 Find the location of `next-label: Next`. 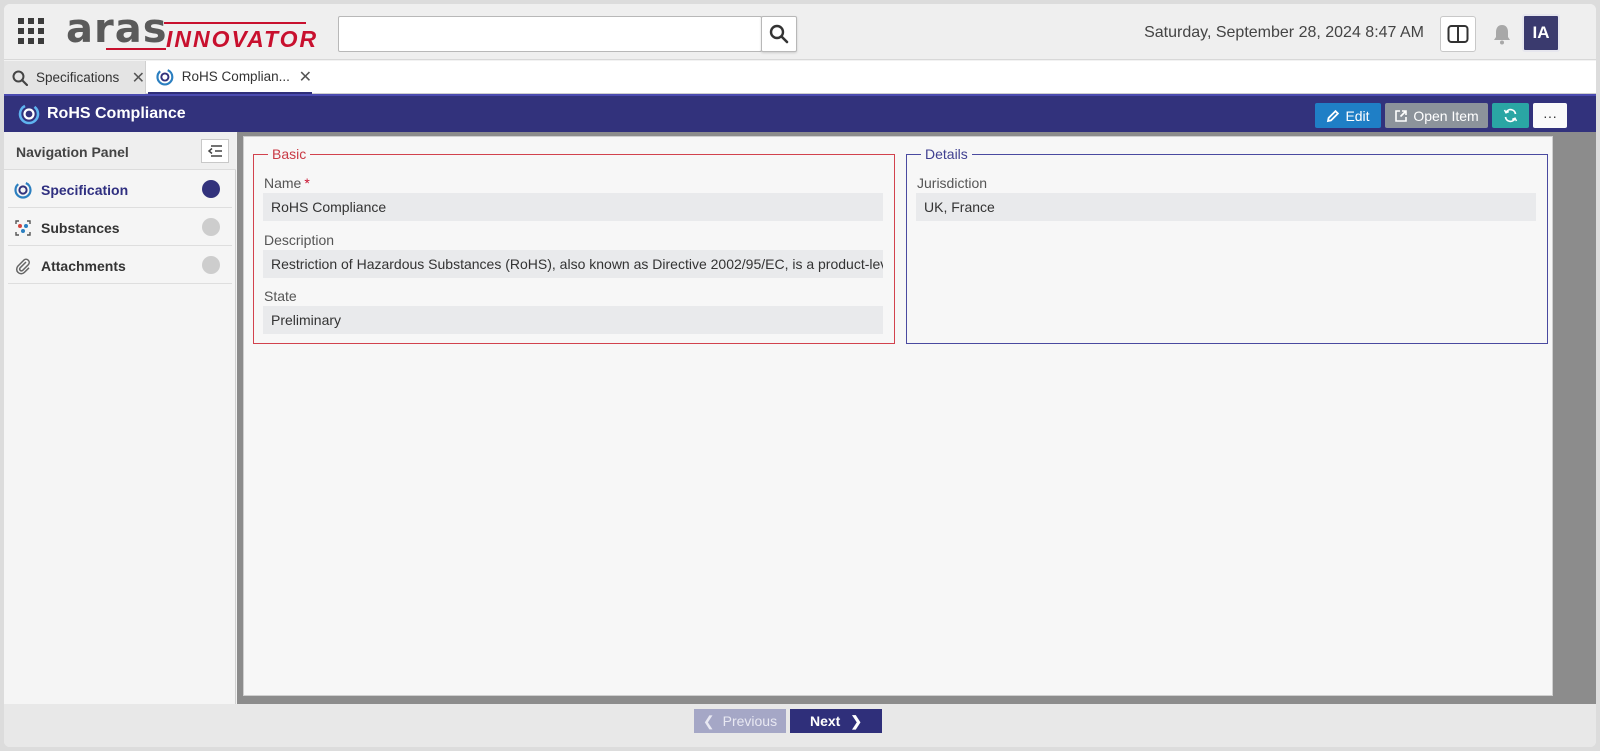

next-label: Next is located at coordinates (825, 721).